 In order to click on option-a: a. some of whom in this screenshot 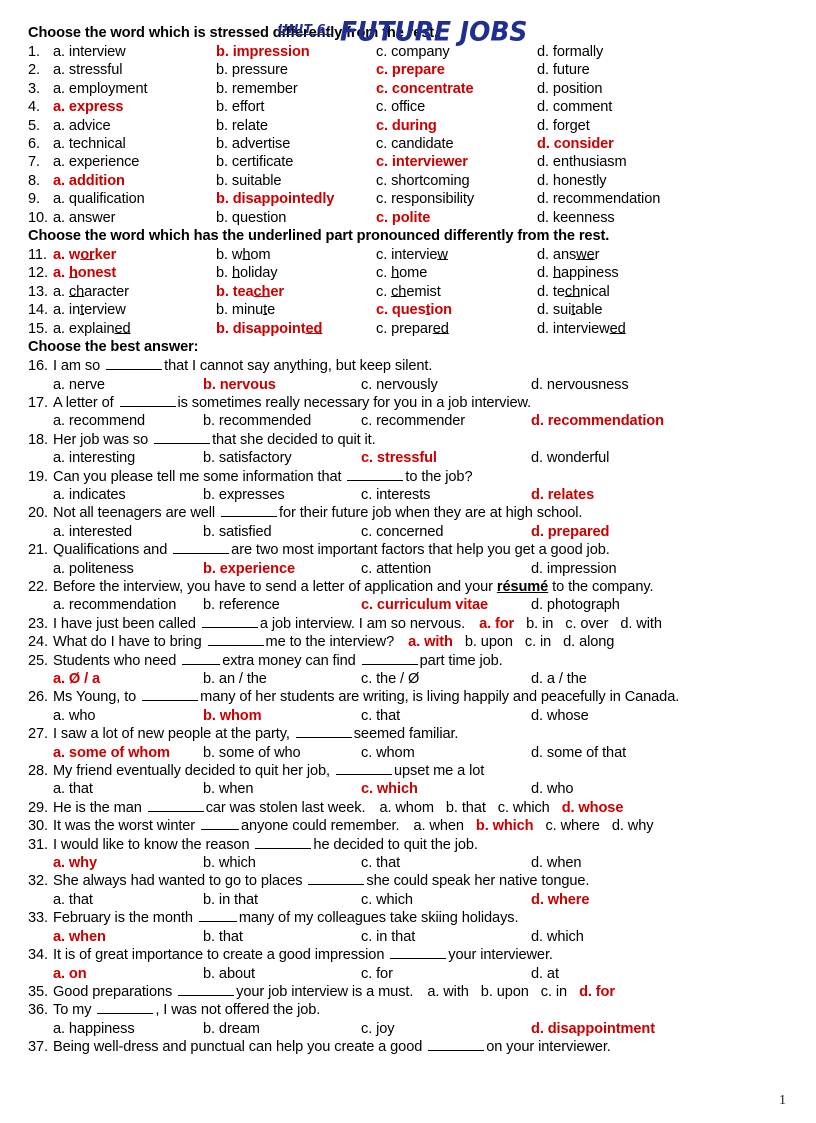, I will do `click(128, 753)`.